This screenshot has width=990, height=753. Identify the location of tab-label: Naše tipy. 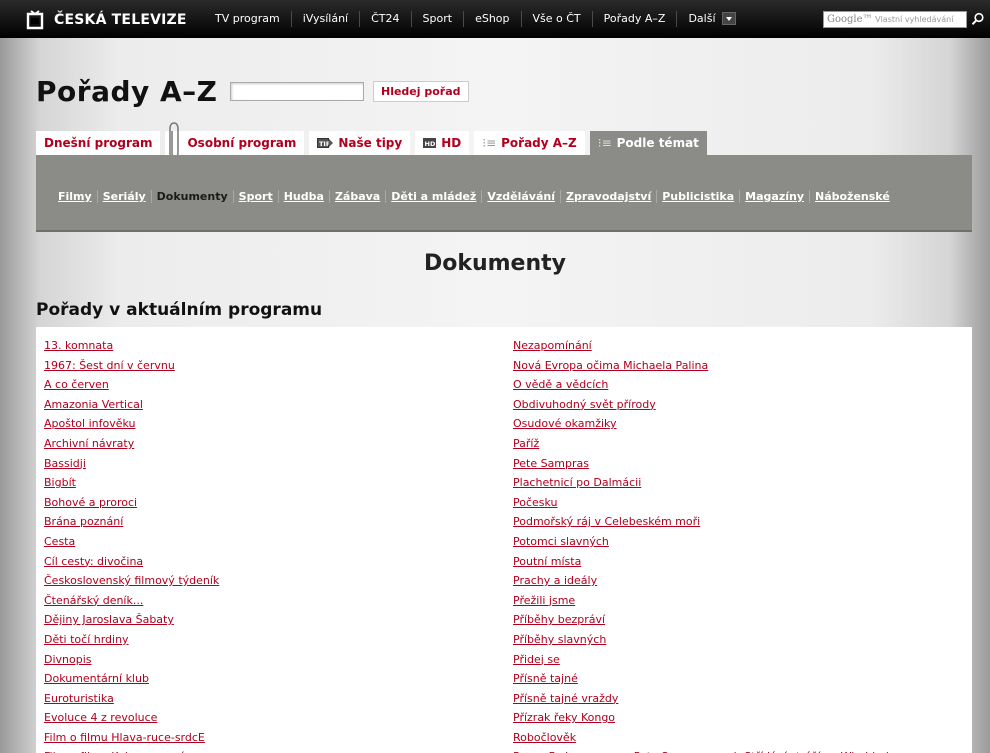
(370, 143).